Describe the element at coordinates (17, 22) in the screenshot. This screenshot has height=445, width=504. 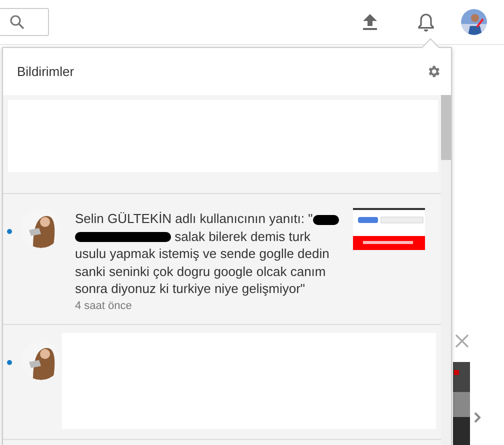
I see `search-icon` at that location.